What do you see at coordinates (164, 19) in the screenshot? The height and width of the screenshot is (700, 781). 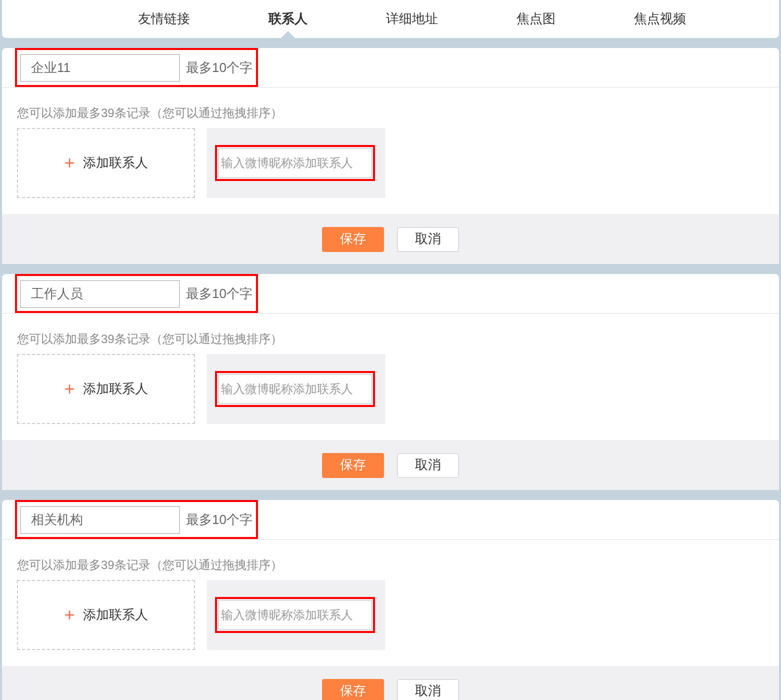 I see `tab: 友情链接` at bounding box center [164, 19].